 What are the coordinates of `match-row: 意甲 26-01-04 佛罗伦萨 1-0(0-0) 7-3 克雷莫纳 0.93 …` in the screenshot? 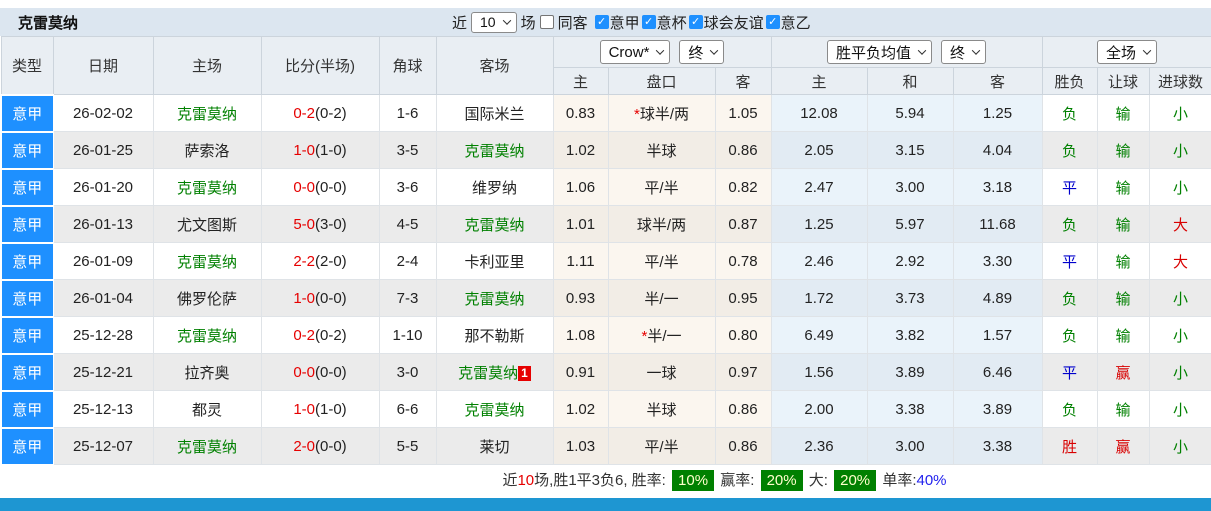 It's located at (605, 298).